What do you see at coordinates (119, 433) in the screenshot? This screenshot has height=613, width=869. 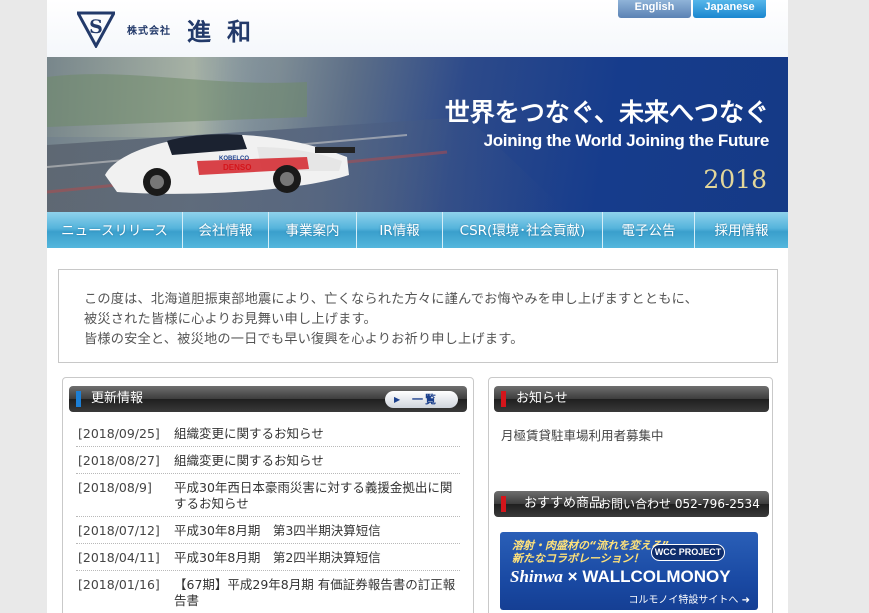 I see `news-date: [2018/09/25]` at bounding box center [119, 433].